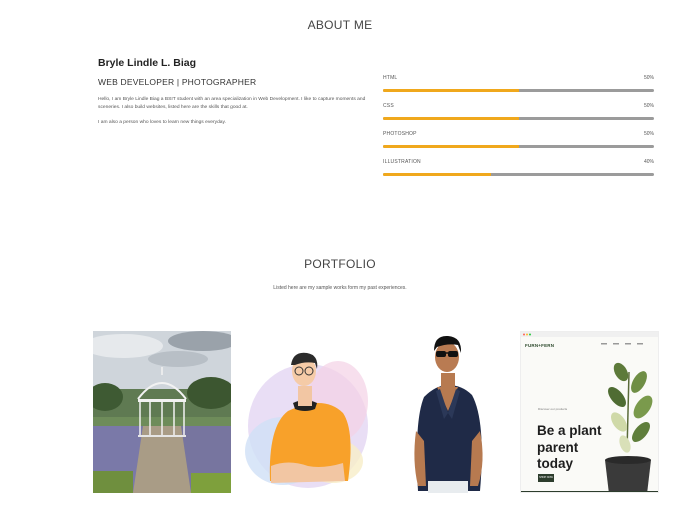 This screenshot has height=511, width=680. What do you see at coordinates (147, 63) in the screenshot?
I see `profile-name: Bryle Lindle L. Biag` at bounding box center [147, 63].